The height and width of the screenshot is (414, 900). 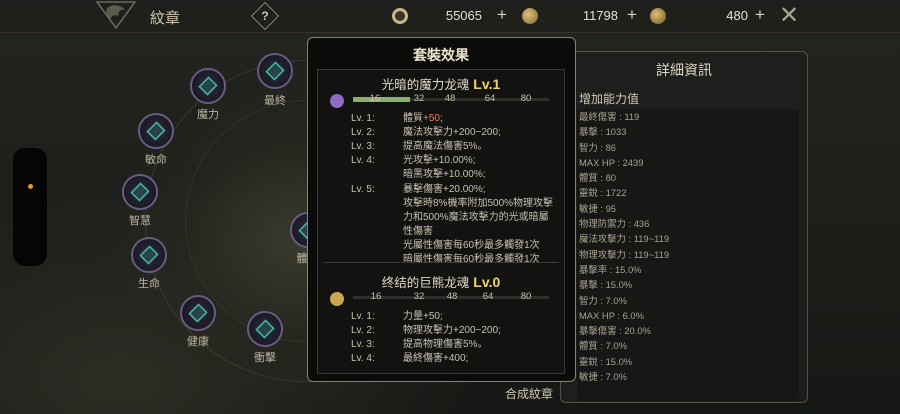 I want to click on stat-row: 體質 : 7.0%, so click(x=603, y=346).